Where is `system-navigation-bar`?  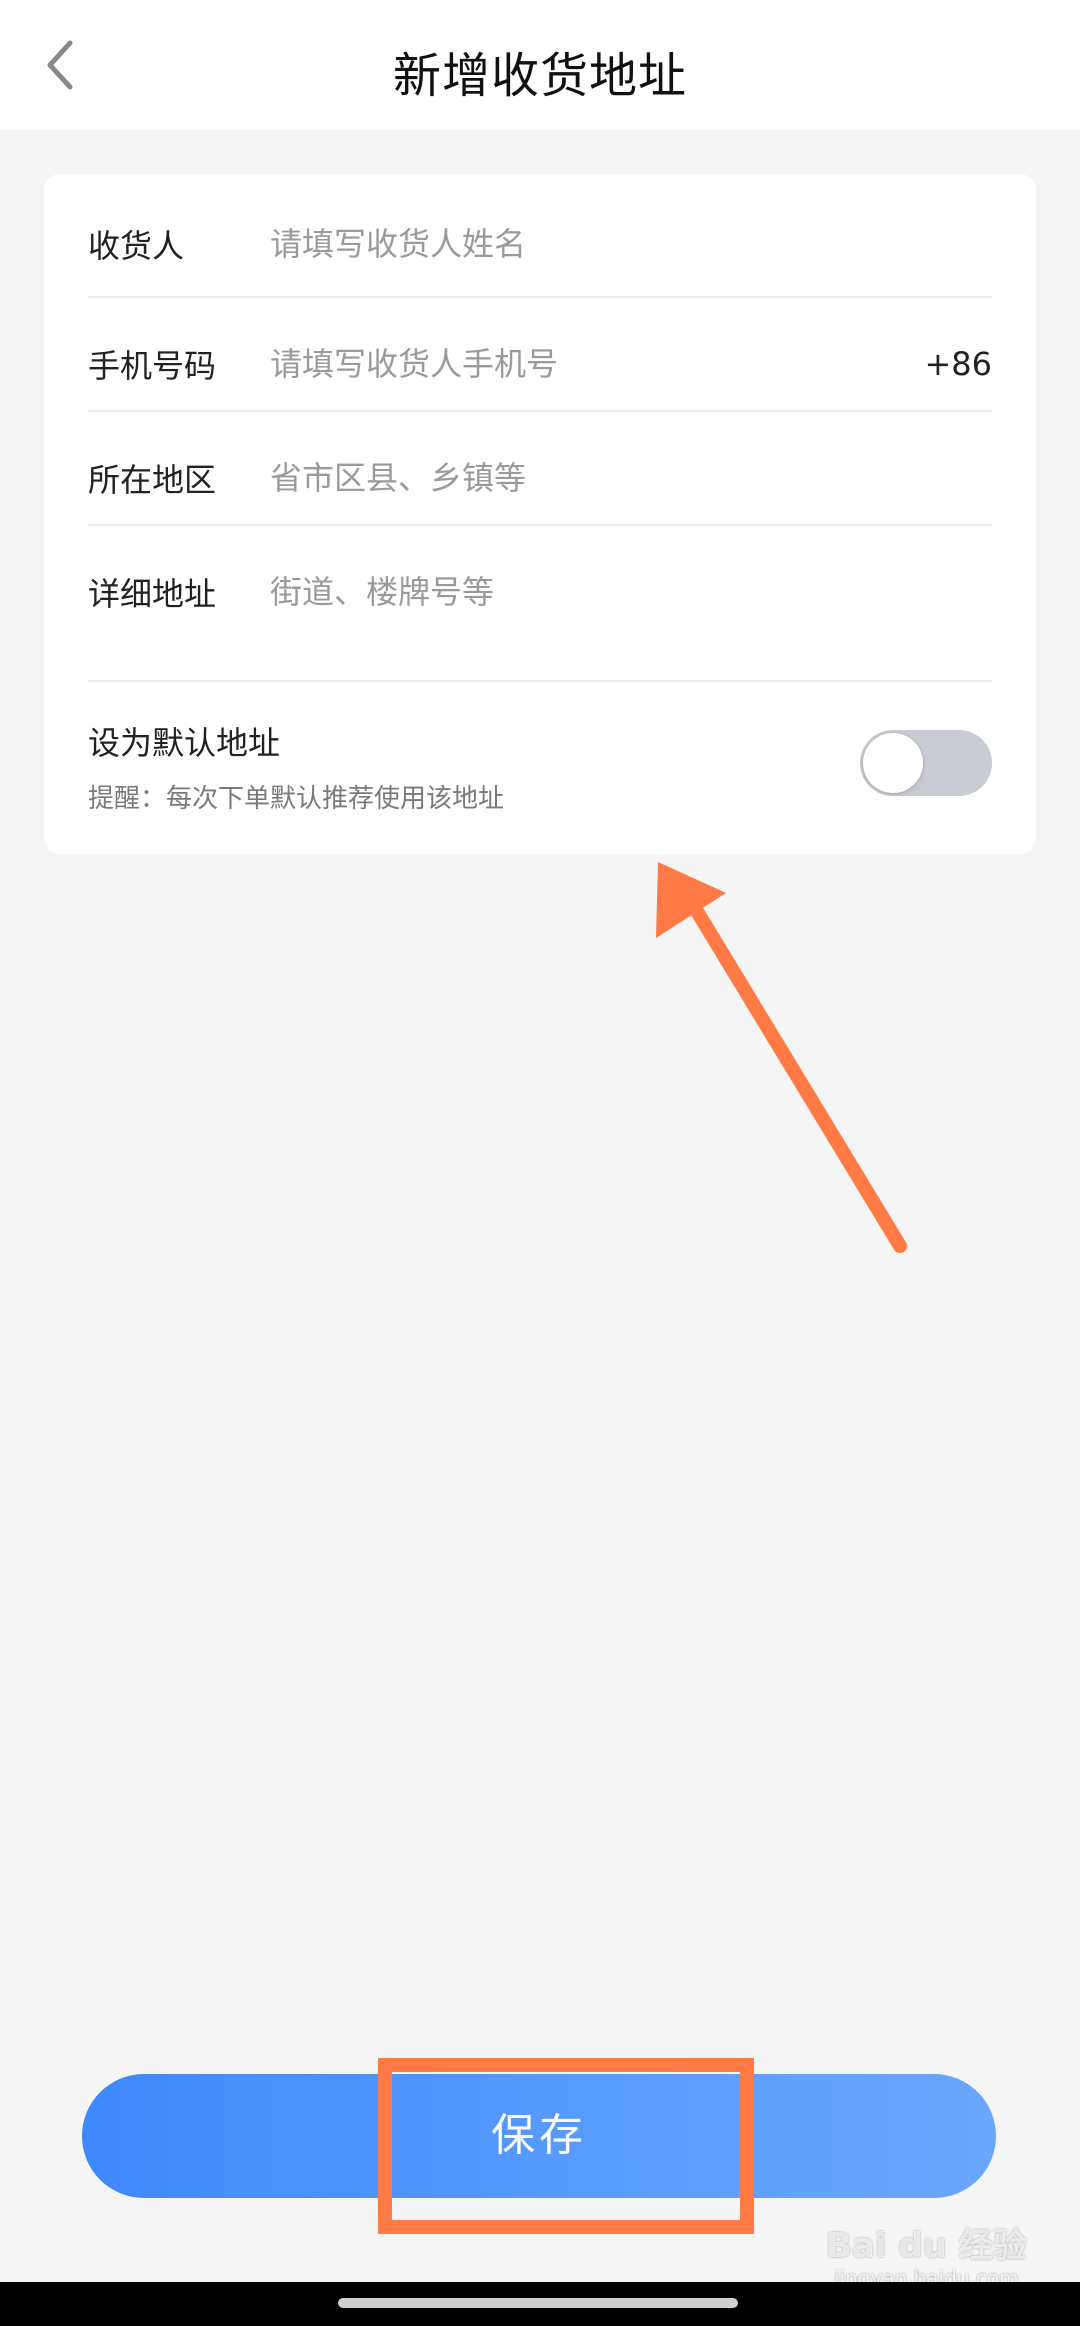 system-navigation-bar is located at coordinates (540, 2304).